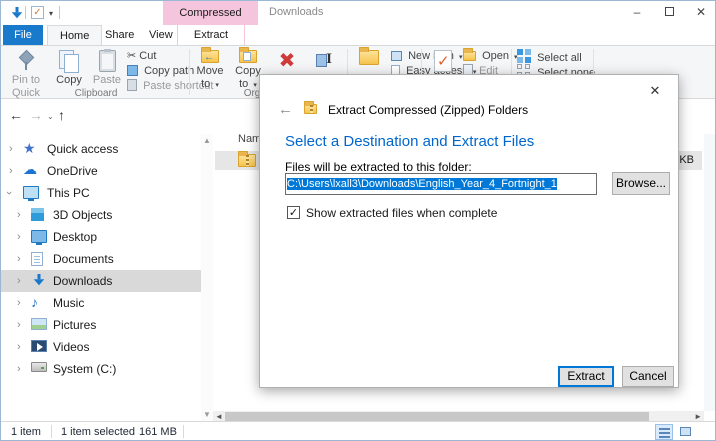  What do you see at coordinates (39, 367) in the screenshot?
I see `drive-icon` at bounding box center [39, 367].